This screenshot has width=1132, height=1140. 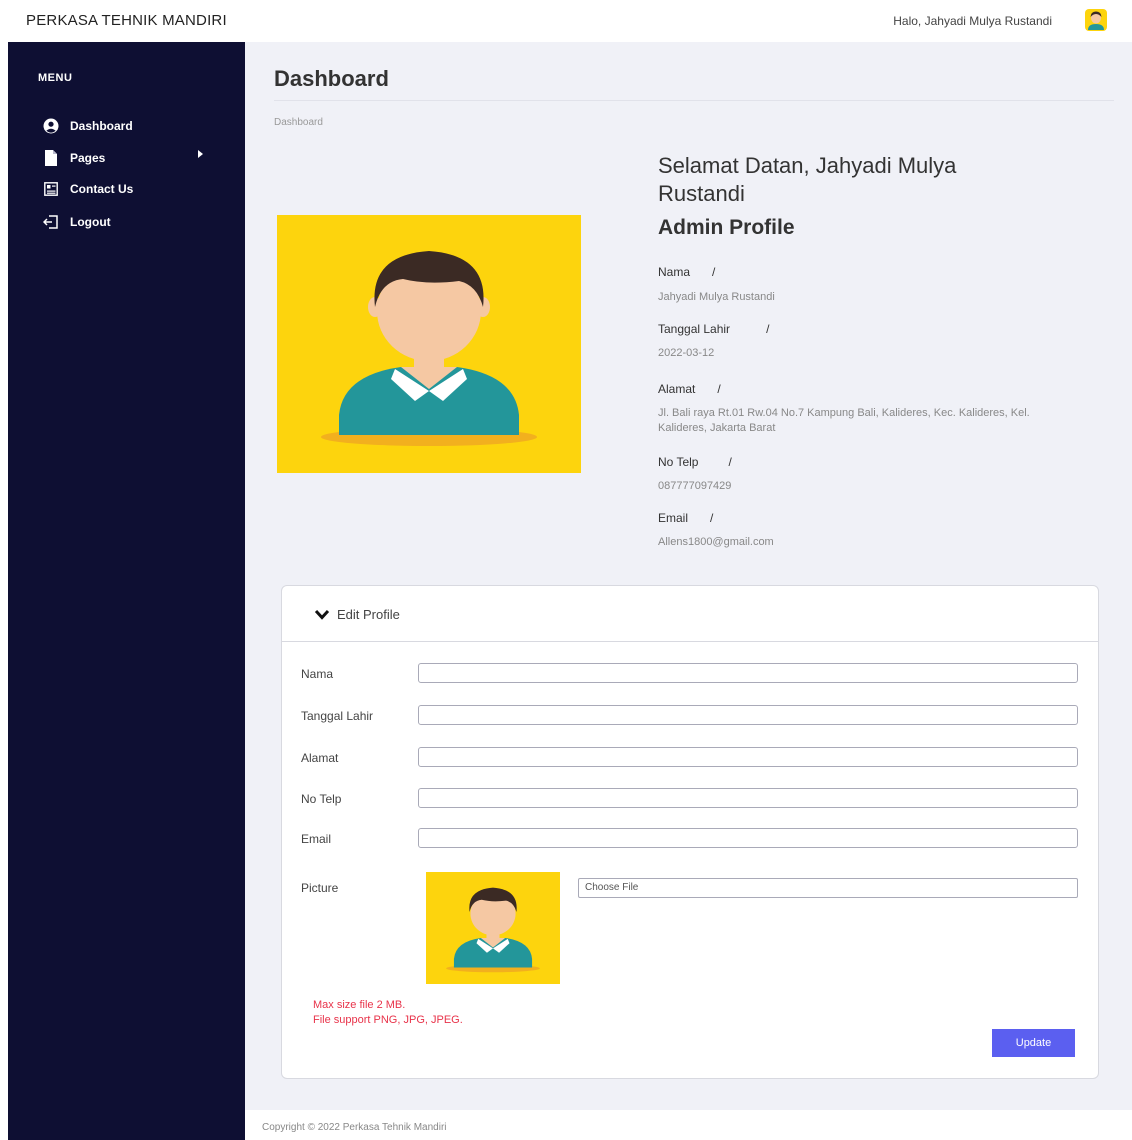 I want to click on user-avatar-thumbnail-icon, so click(x=493, y=930).